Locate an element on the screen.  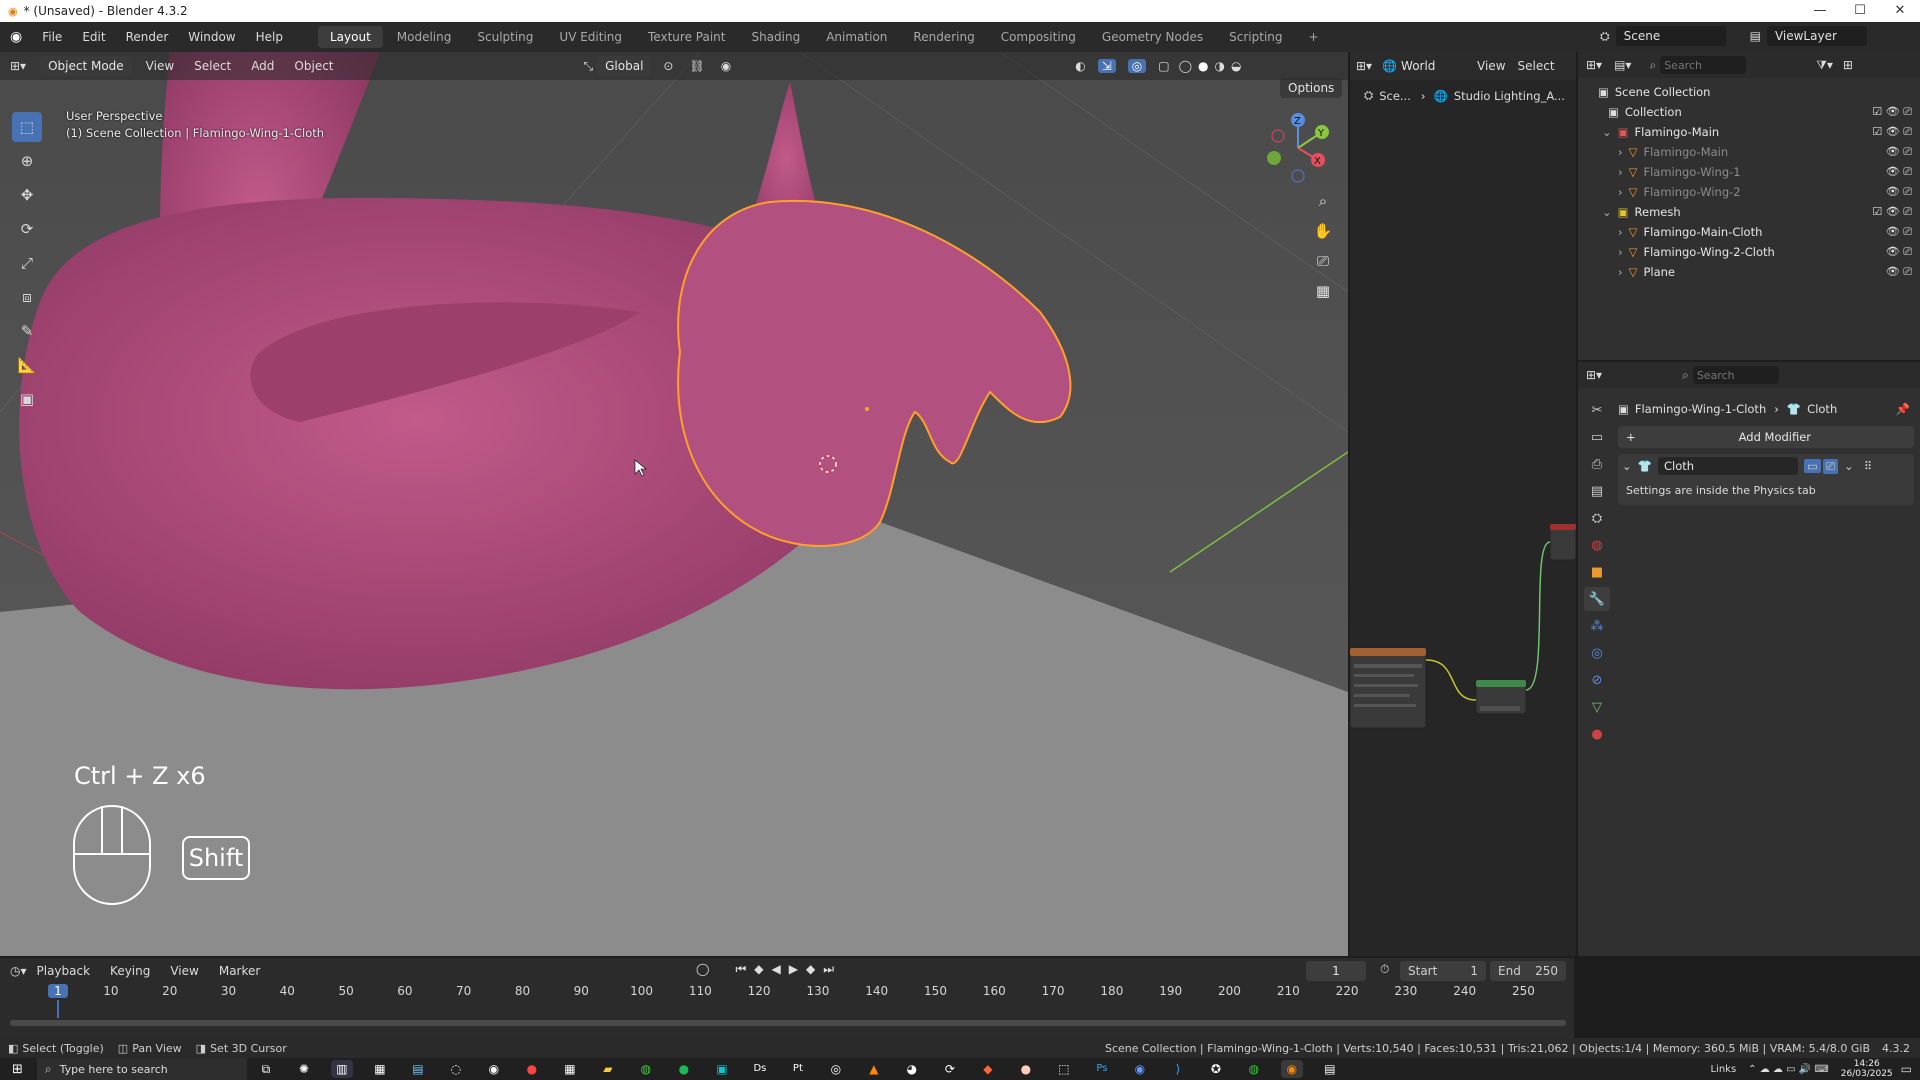
ortho-grid-icon: ▦ is located at coordinates (1323, 291).